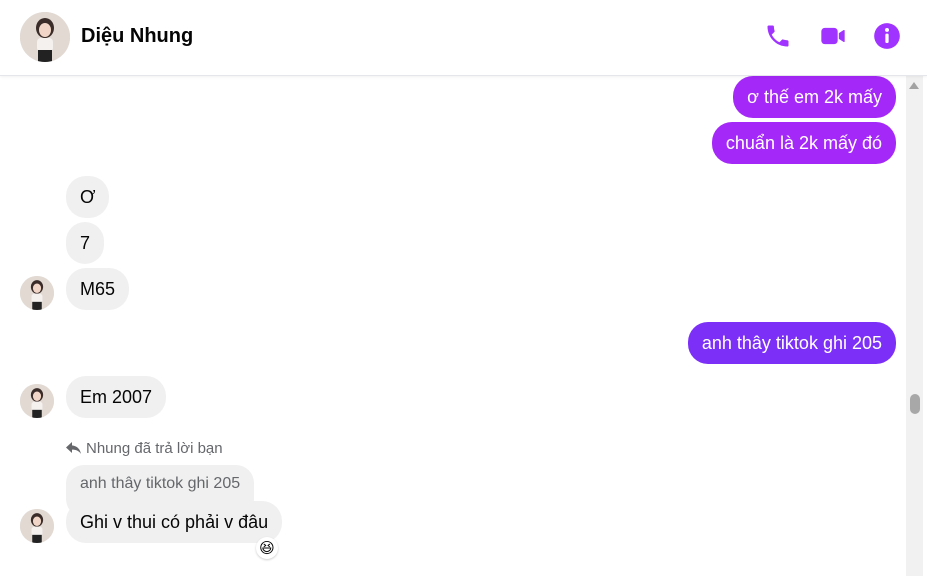 Image resolution: width=927 pixels, height=576 pixels. I want to click on laughing-reaction-icon: 😆, so click(267, 548).